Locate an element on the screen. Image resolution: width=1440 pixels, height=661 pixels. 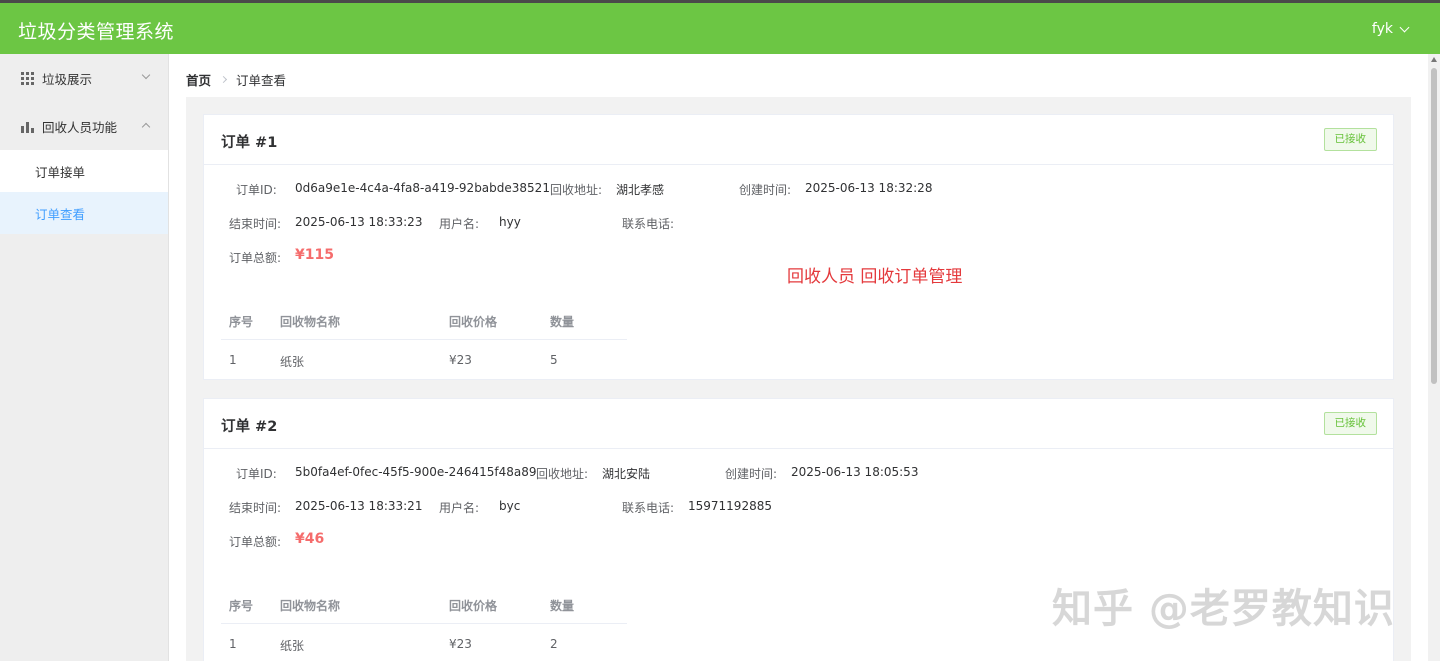
table-row: 1 纸张 ¥23 2 is located at coordinates (424, 642).